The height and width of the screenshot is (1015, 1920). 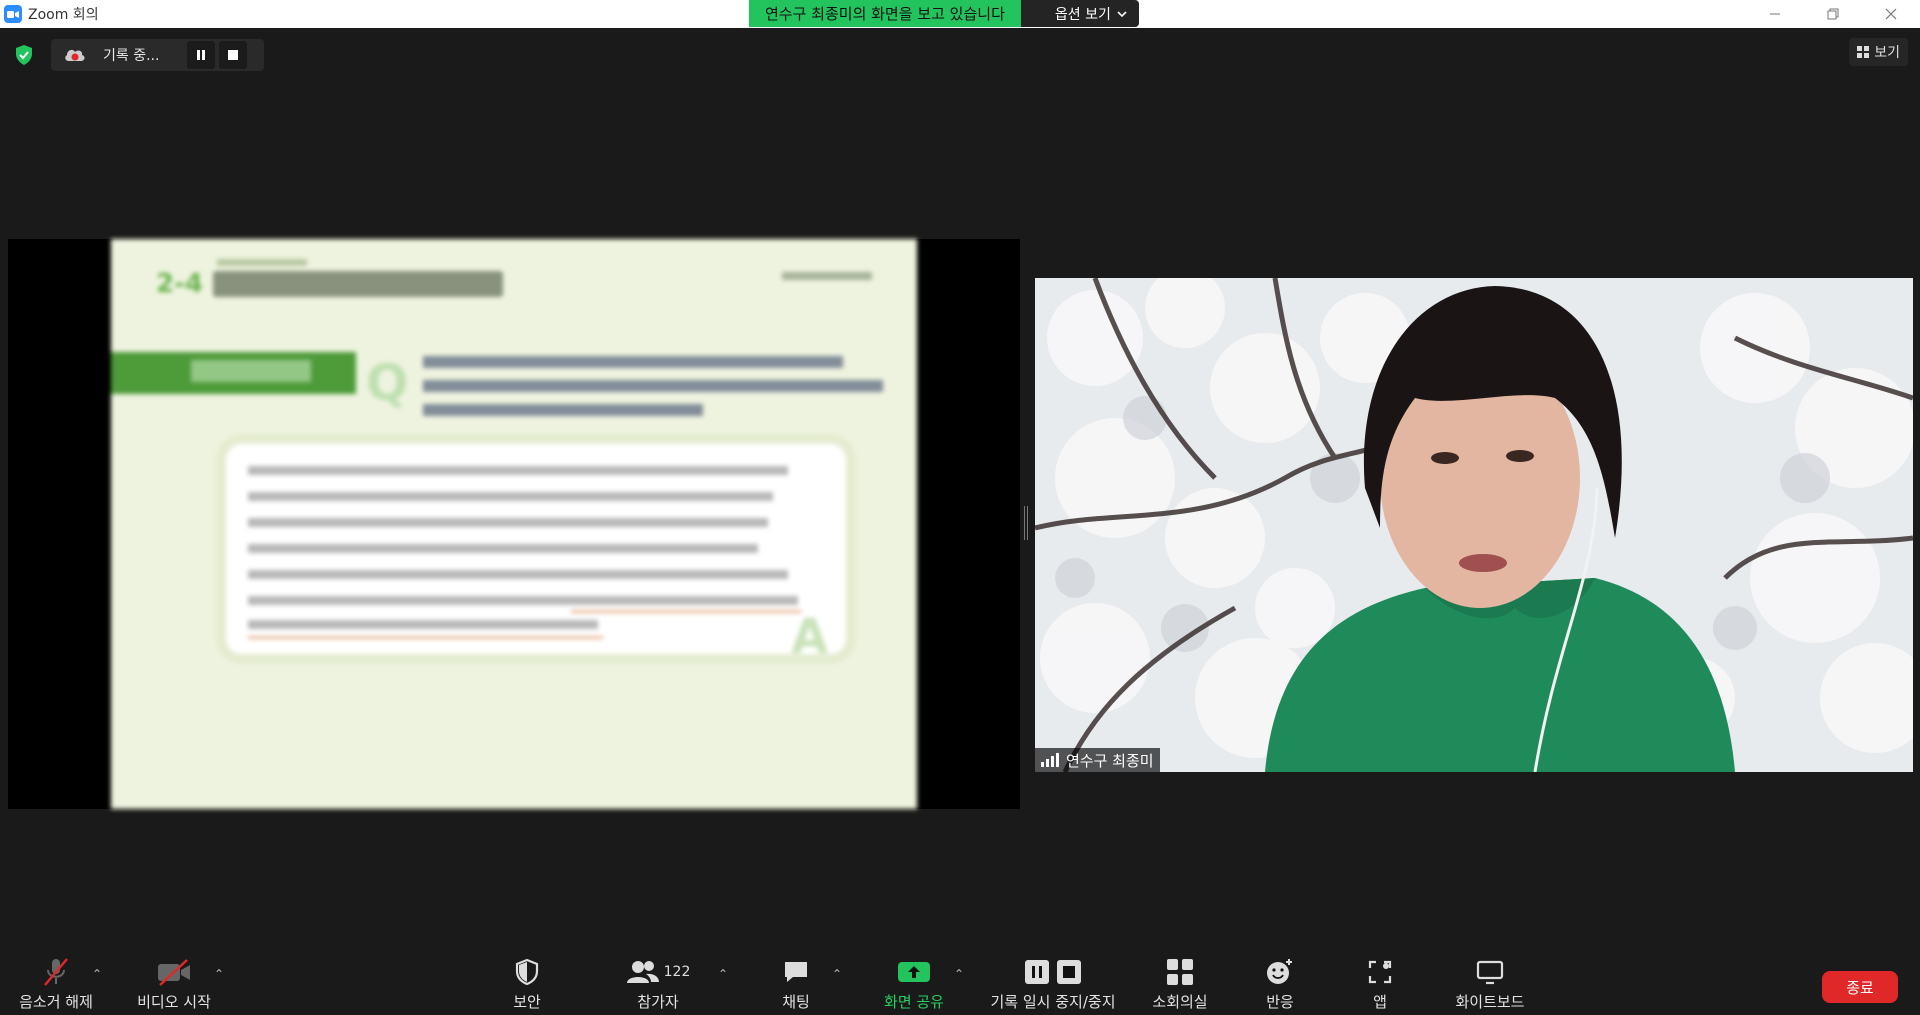 What do you see at coordinates (1180, 972) in the screenshot?
I see `breakout-rooms-icon` at bounding box center [1180, 972].